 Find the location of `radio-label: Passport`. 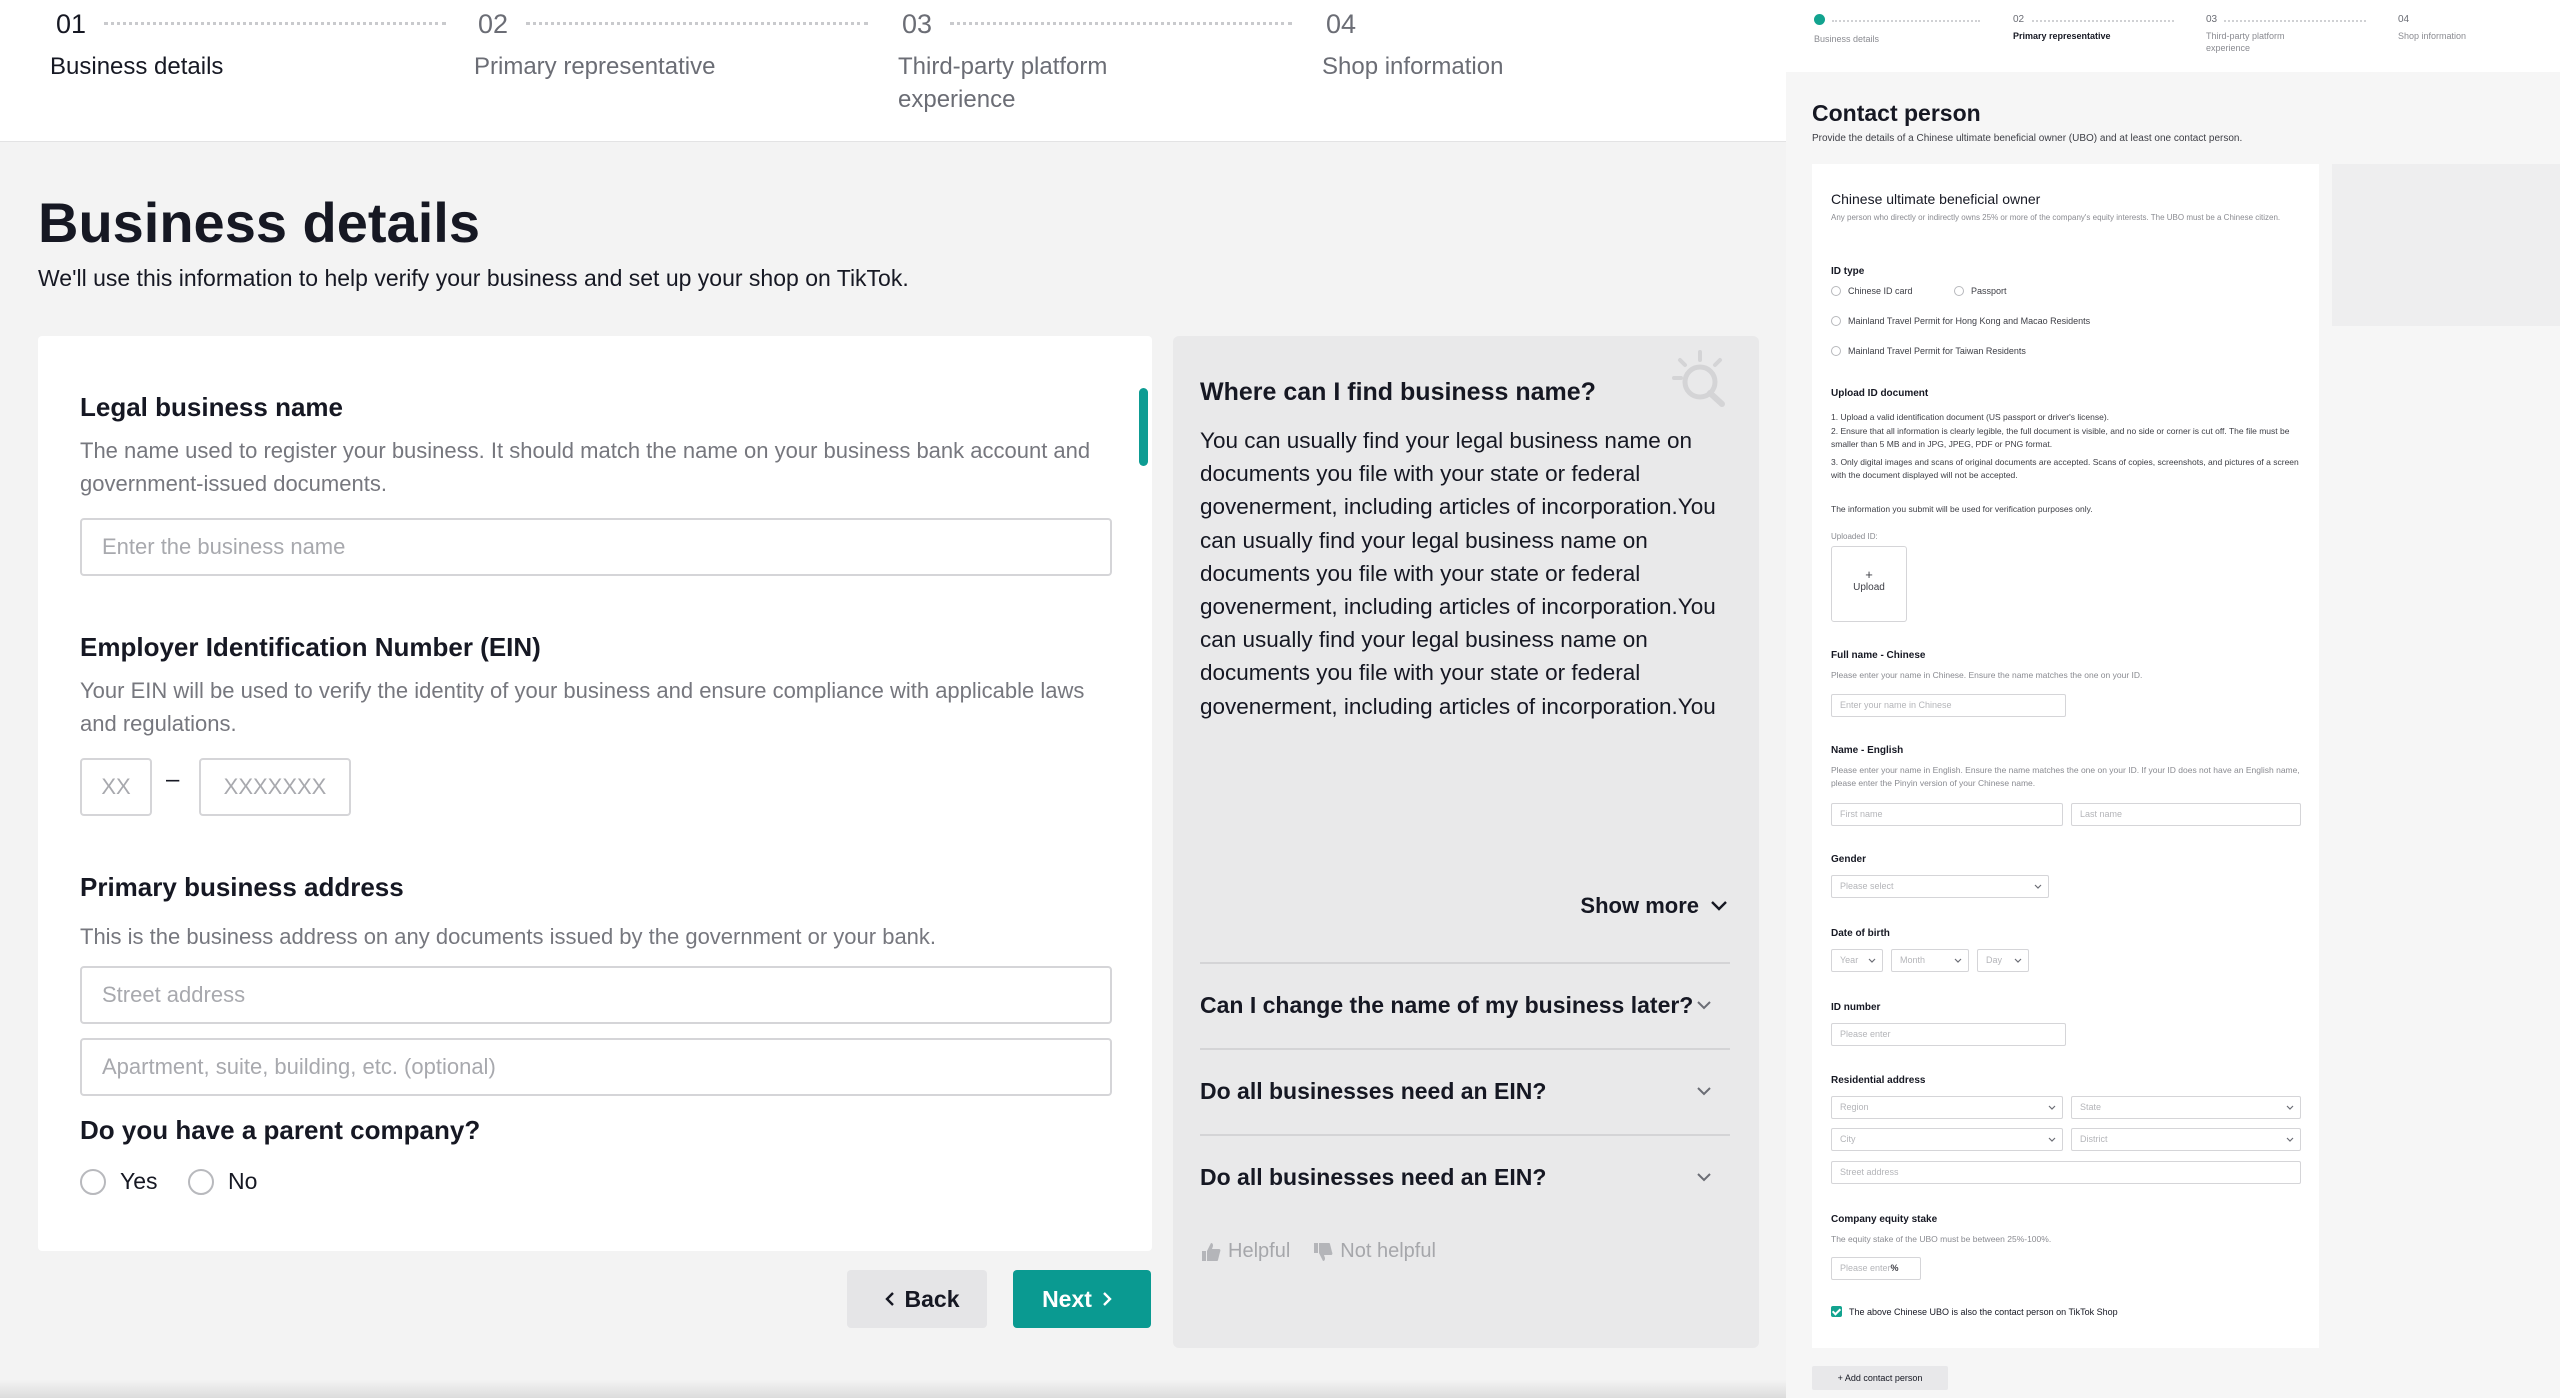

radio-label: Passport is located at coordinates (1989, 291).